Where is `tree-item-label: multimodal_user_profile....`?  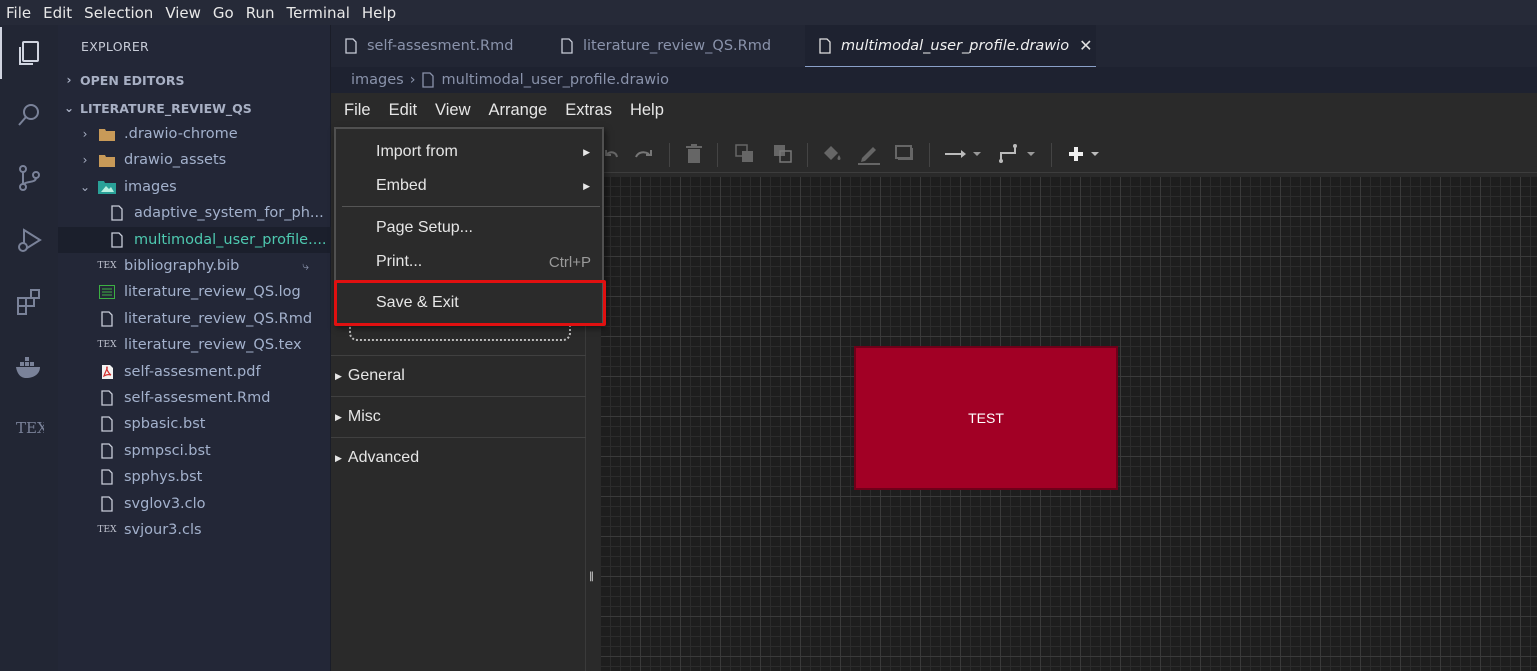
tree-item-label: multimodal_user_profile.... is located at coordinates (230, 240).